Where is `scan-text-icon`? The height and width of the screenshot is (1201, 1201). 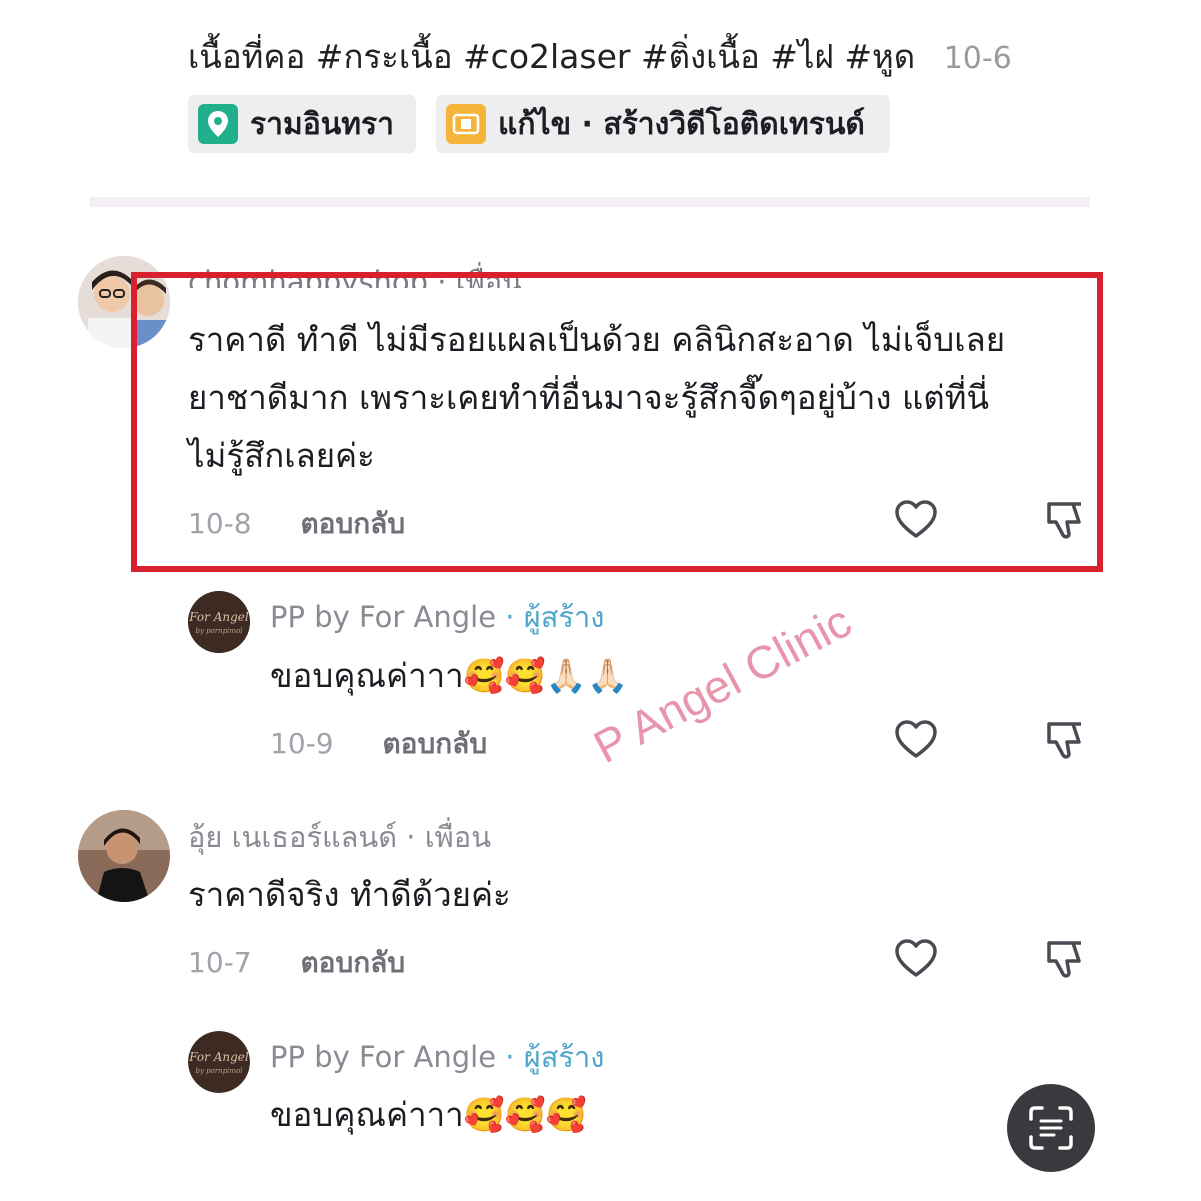
scan-text-icon is located at coordinates (1051, 1128).